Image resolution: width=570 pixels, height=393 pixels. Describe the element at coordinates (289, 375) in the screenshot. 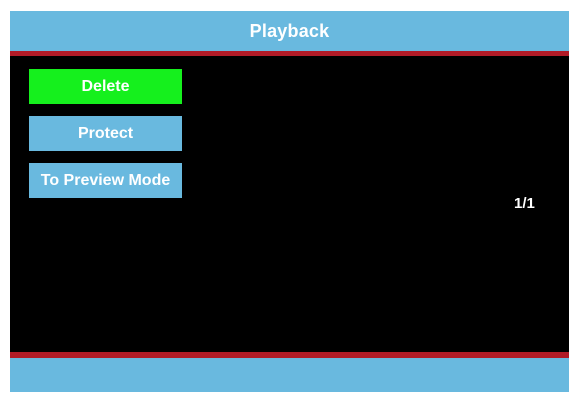

I see `footer-bar` at that location.